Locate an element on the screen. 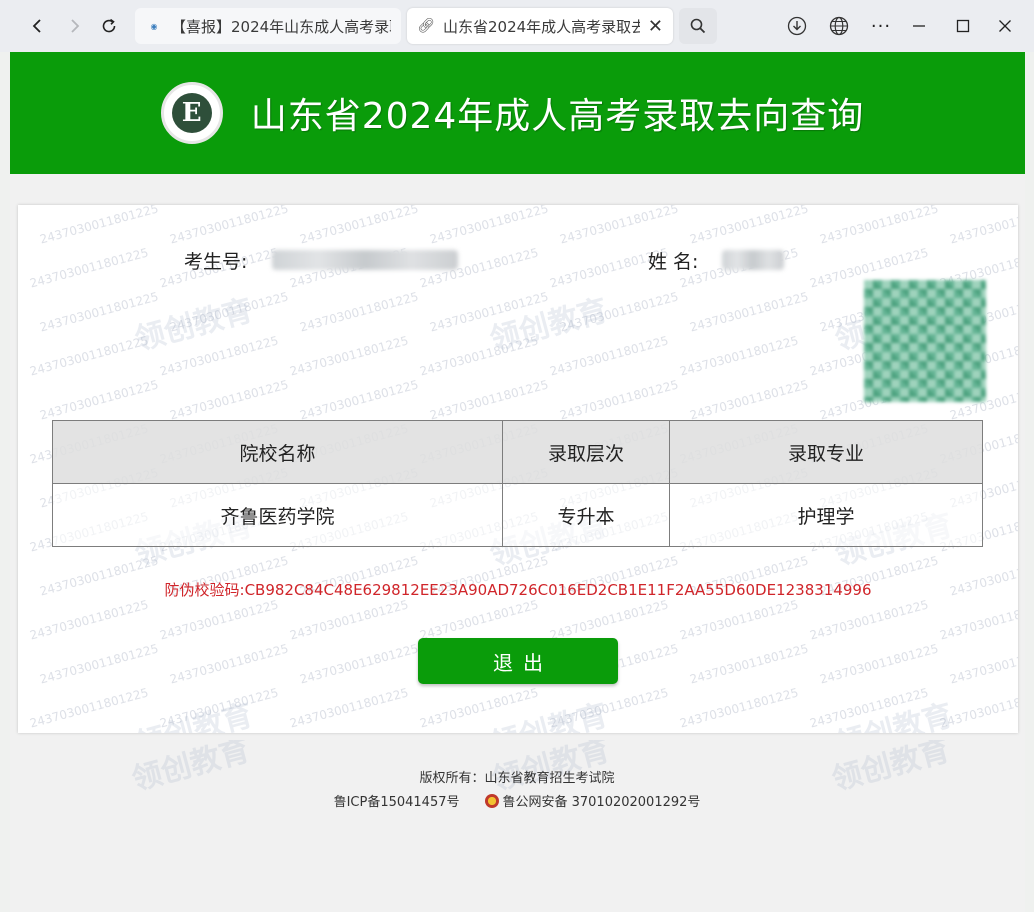  tab-1: ◉ 【喜报】2024年山东成人高考录取 is located at coordinates (268, 26).